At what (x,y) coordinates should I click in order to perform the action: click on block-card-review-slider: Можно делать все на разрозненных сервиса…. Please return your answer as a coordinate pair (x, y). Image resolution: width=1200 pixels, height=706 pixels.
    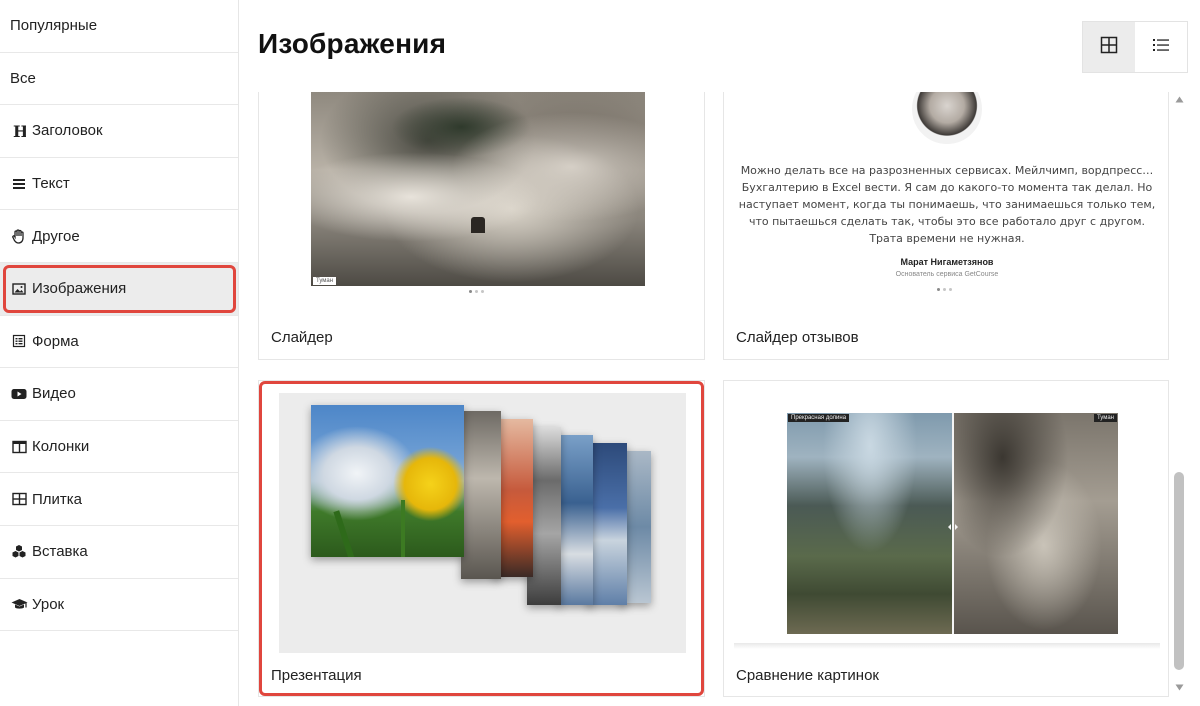
    Looking at the image, I should click on (946, 226).